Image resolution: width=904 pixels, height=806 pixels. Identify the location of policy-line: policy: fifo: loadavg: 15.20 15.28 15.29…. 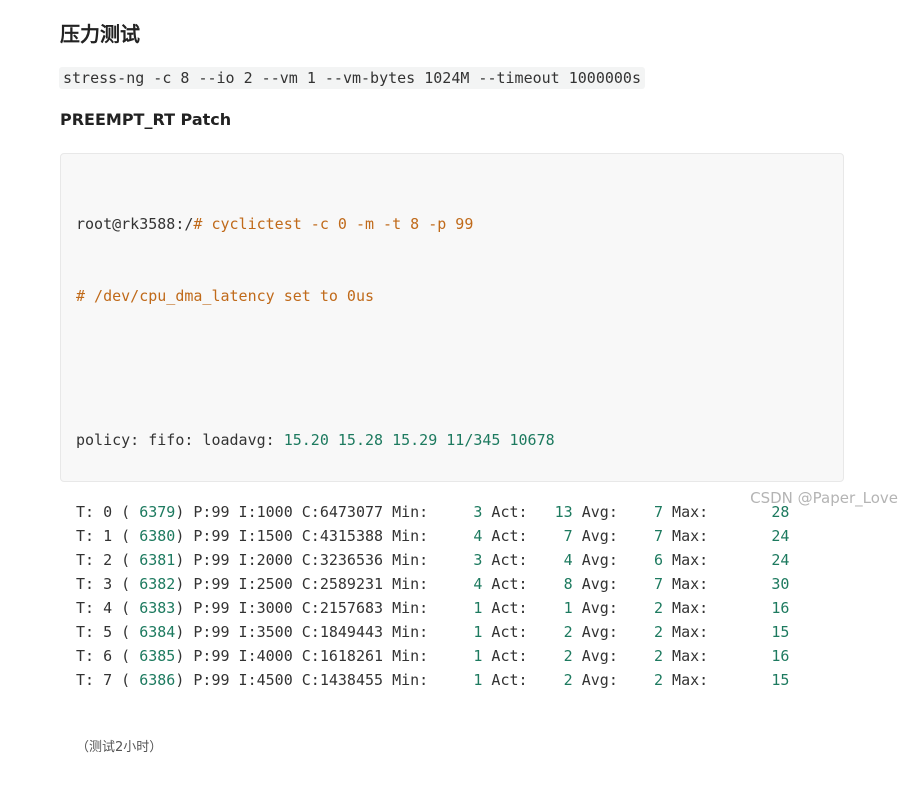
(432, 440).